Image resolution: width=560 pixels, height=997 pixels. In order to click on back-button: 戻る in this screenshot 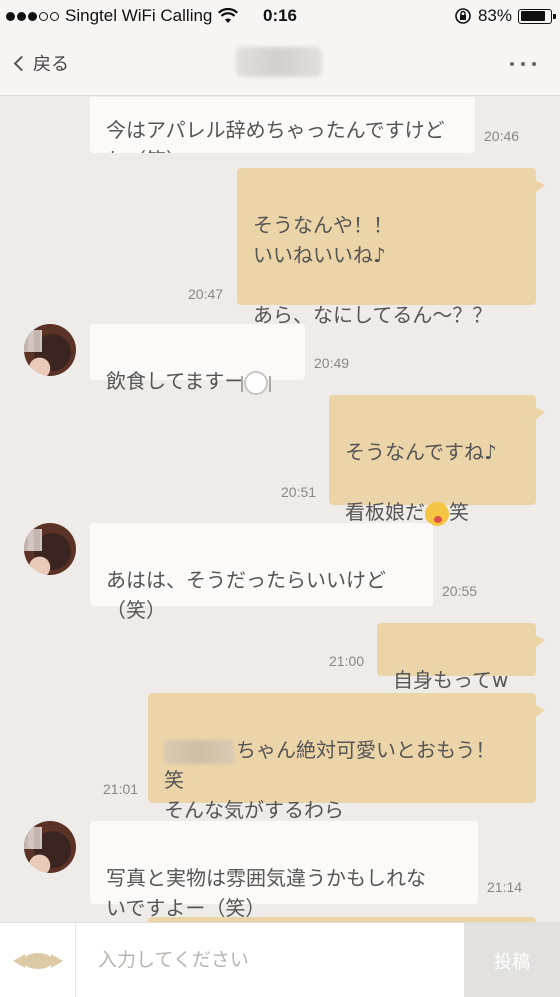, I will do `click(39, 63)`.